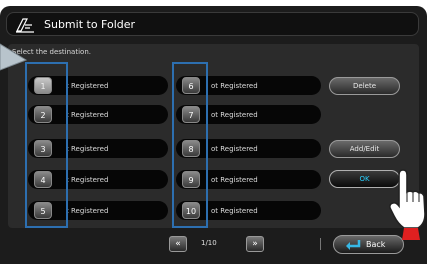 Image resolution: width=427 pixels, height=264 pixels. Describe the element at coordinates (320, 244) in the screenshot. I see `footer-divider` at that location.